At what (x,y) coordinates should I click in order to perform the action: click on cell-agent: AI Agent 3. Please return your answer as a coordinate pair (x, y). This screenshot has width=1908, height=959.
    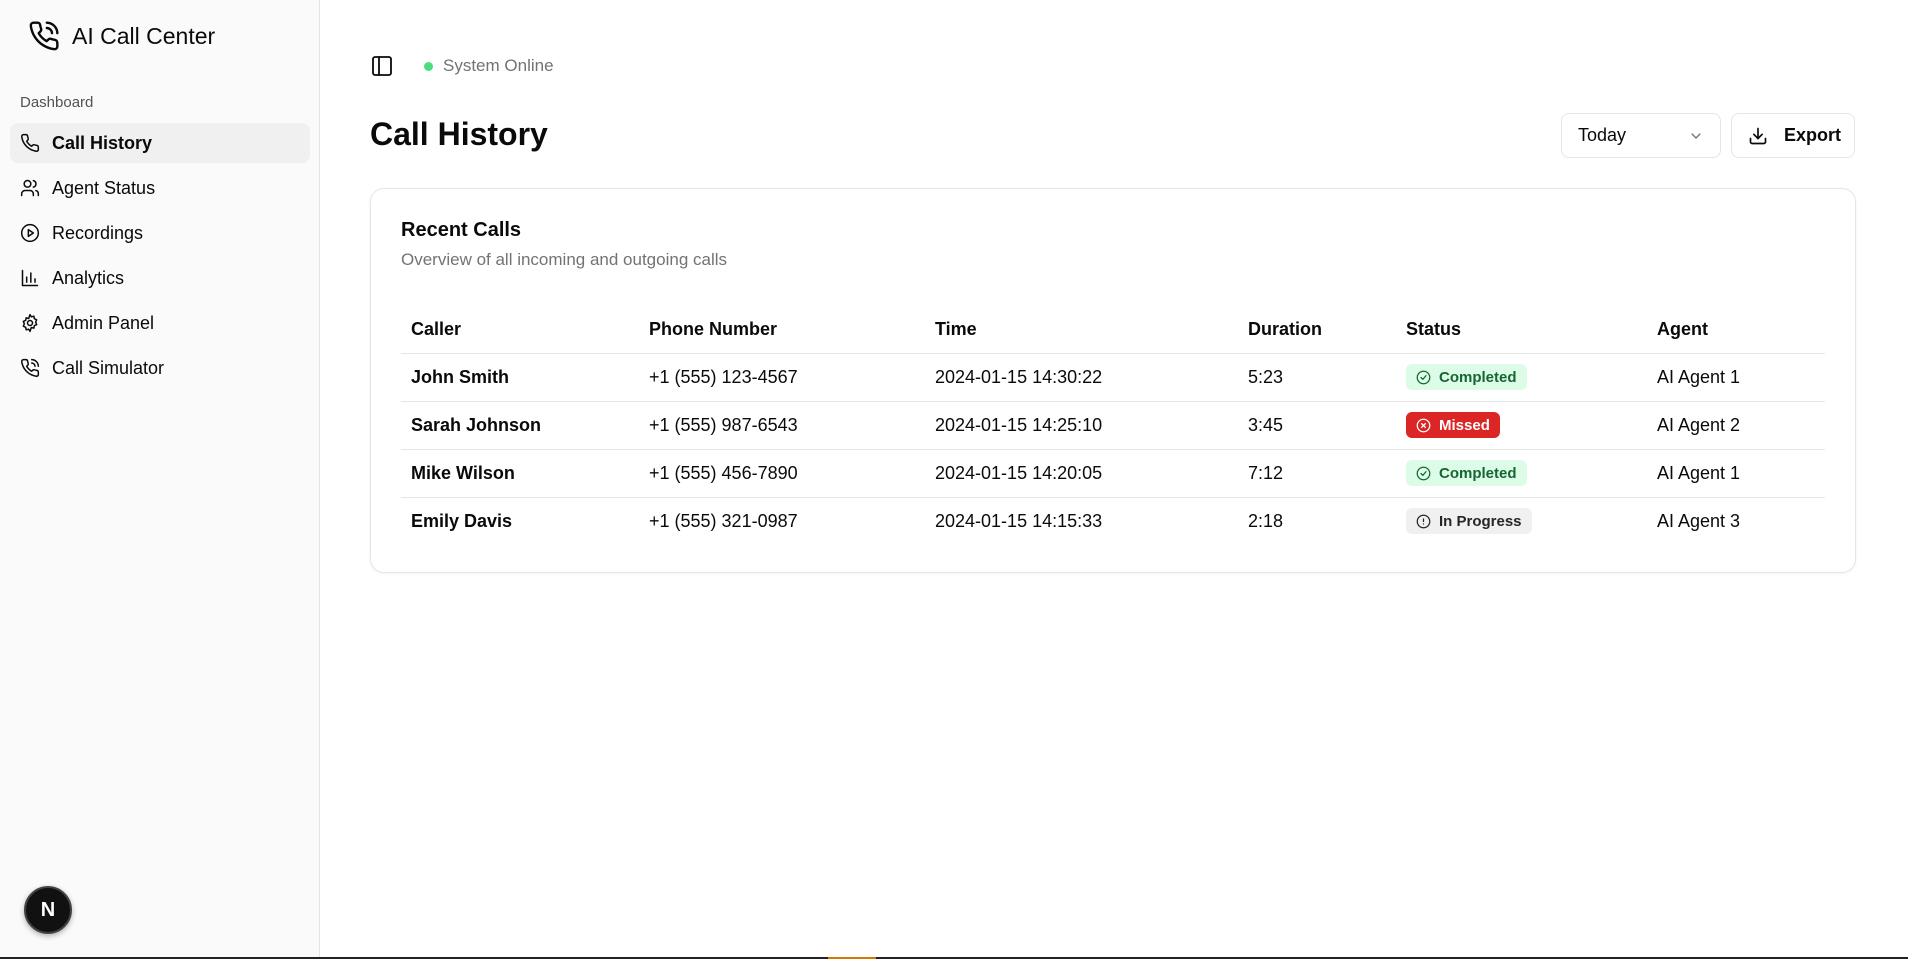
    Looking at the image, I should click on (1699, 520).